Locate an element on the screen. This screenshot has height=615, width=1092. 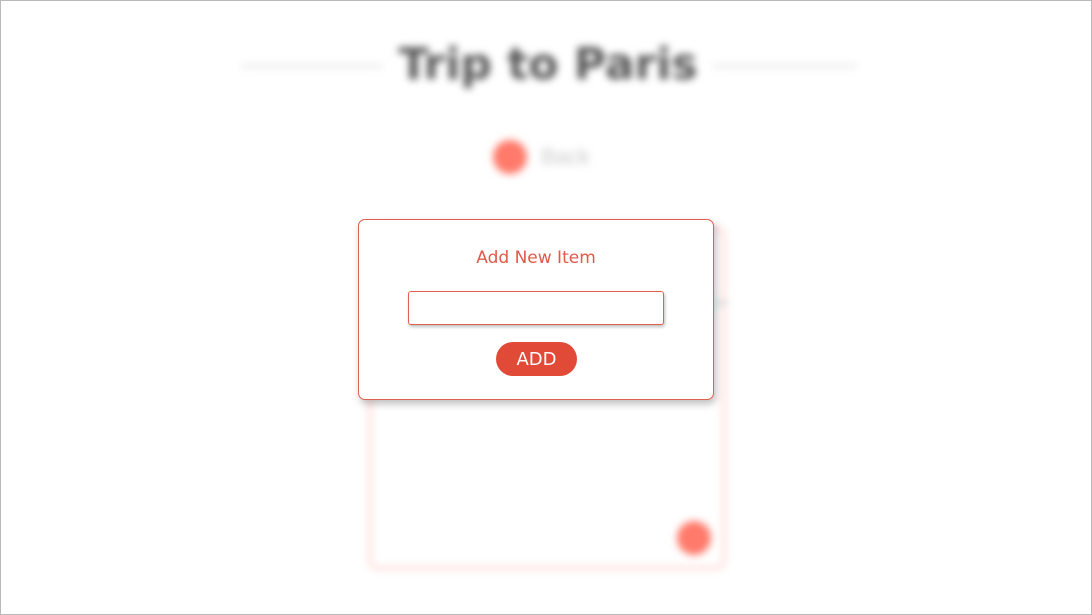
floating-action-button is located at coordinates (694, 538).